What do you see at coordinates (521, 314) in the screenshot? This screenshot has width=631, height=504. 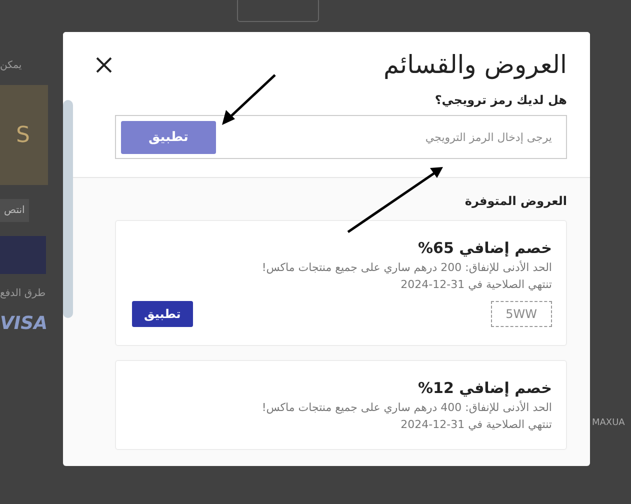 I see `coupon-code: 5WW` at bounding box center [521, 314].